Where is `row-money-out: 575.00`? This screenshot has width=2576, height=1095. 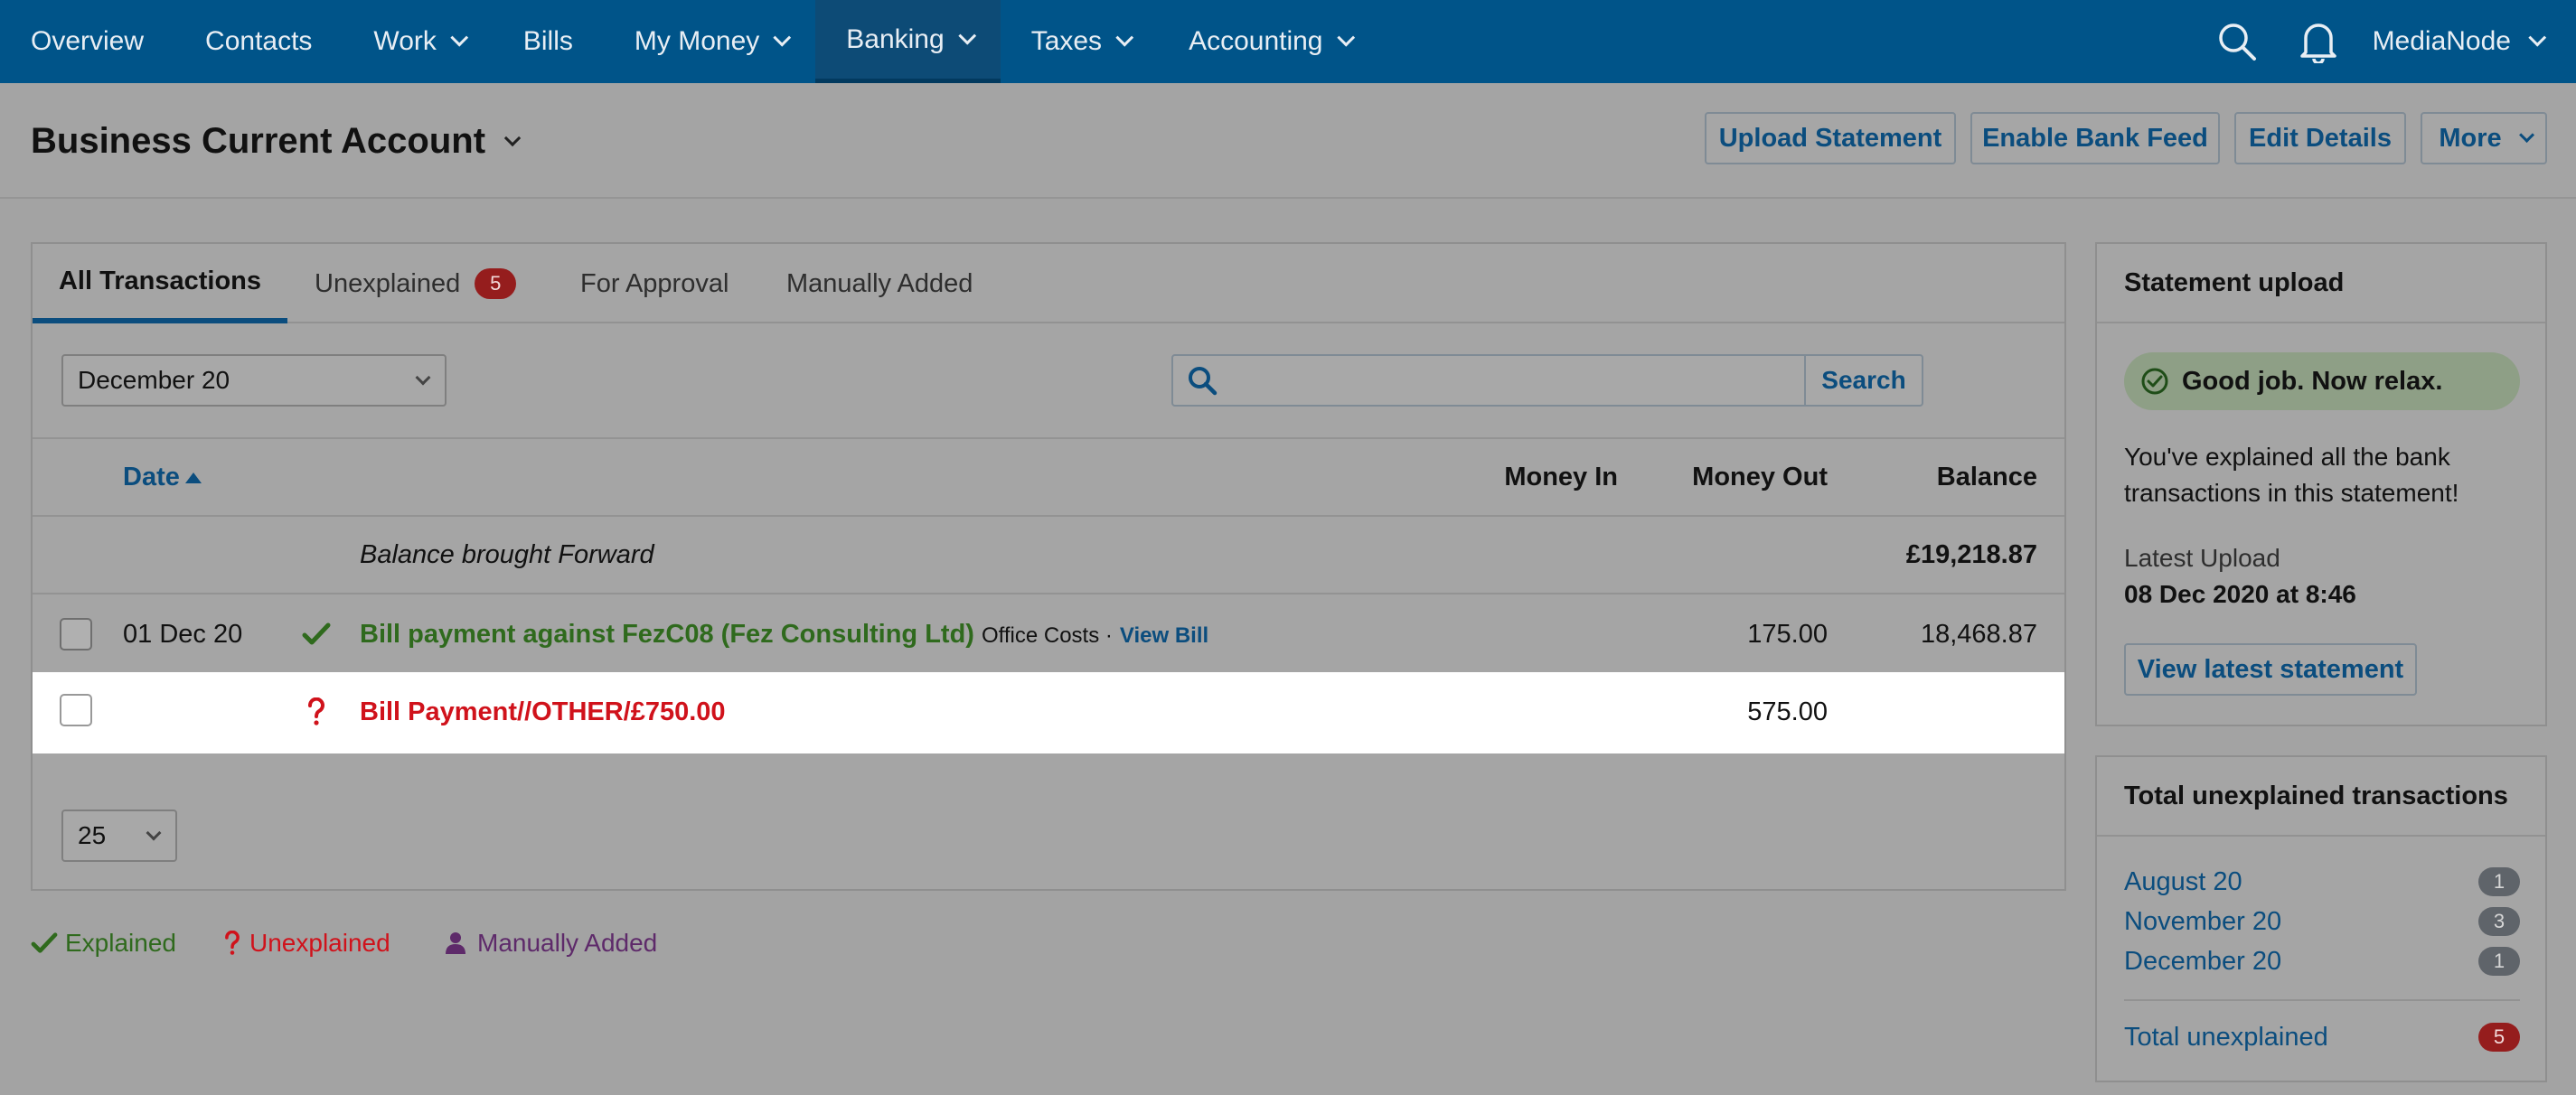
row-money-out: 575.00 is located at coordinates (1787, 711).